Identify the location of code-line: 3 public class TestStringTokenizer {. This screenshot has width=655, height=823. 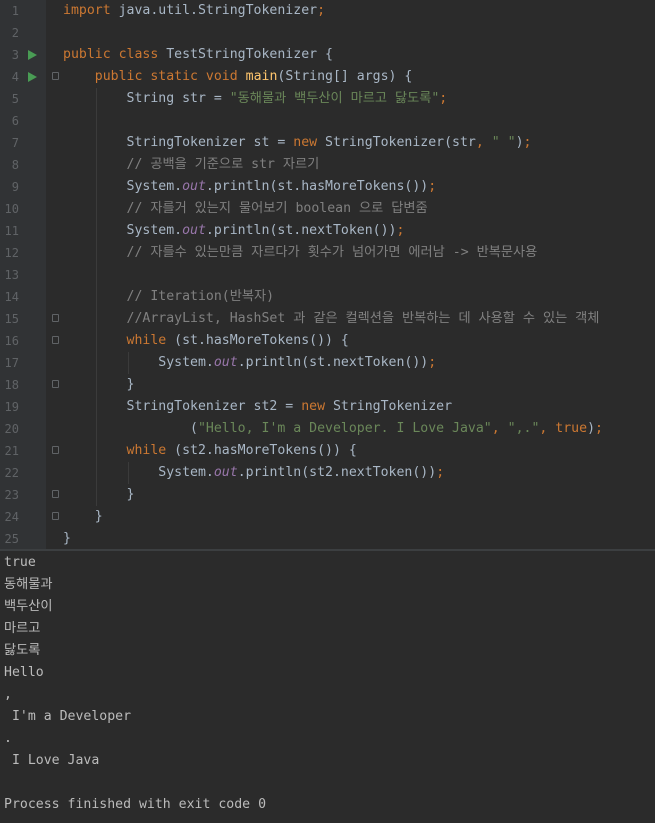
(327, 55).